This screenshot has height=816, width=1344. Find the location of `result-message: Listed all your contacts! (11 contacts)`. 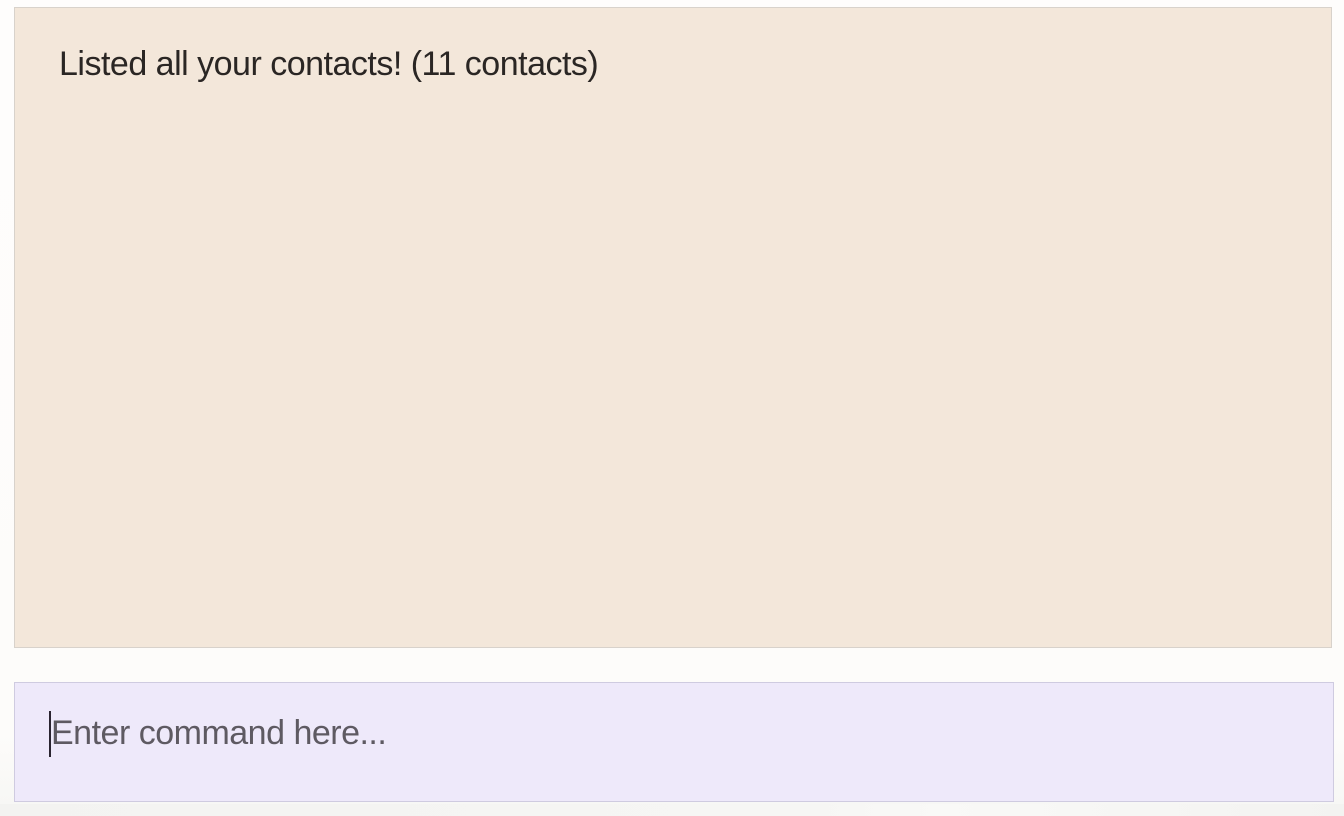

result-message: Listed all your contacts! (11 contacts) is located at coordinates (329, 64).